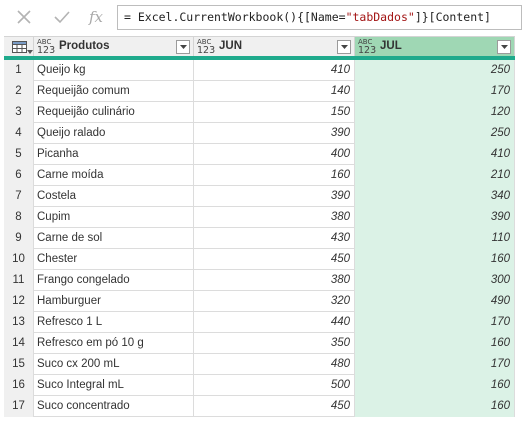 This screenshot has width=524, height=434. Describe the element at coordinates (114, 154) in the screenshot. I see `cell-produto: Picanha` at that location.